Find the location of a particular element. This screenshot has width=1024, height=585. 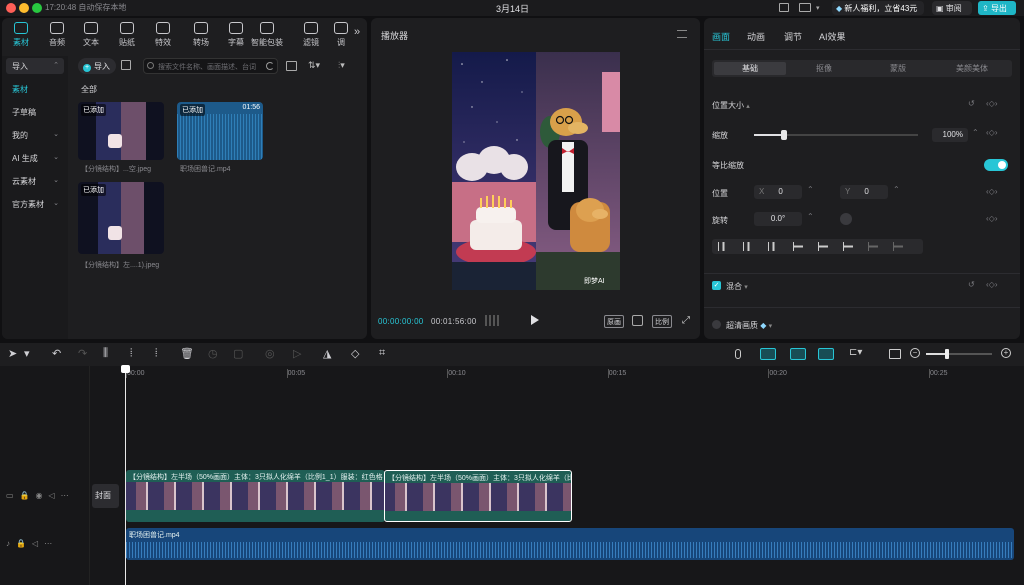

video-clip-selected: 【分镜结构】左半场（50%画面）主体：3只拟人化绵羊（比 is located at coordinates (478, 496).